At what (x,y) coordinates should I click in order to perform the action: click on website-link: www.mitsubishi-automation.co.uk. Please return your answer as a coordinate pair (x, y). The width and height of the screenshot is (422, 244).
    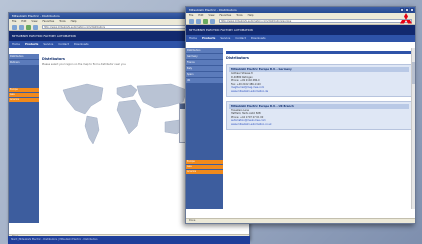
    Looking at the image, I should click on (319, 125).